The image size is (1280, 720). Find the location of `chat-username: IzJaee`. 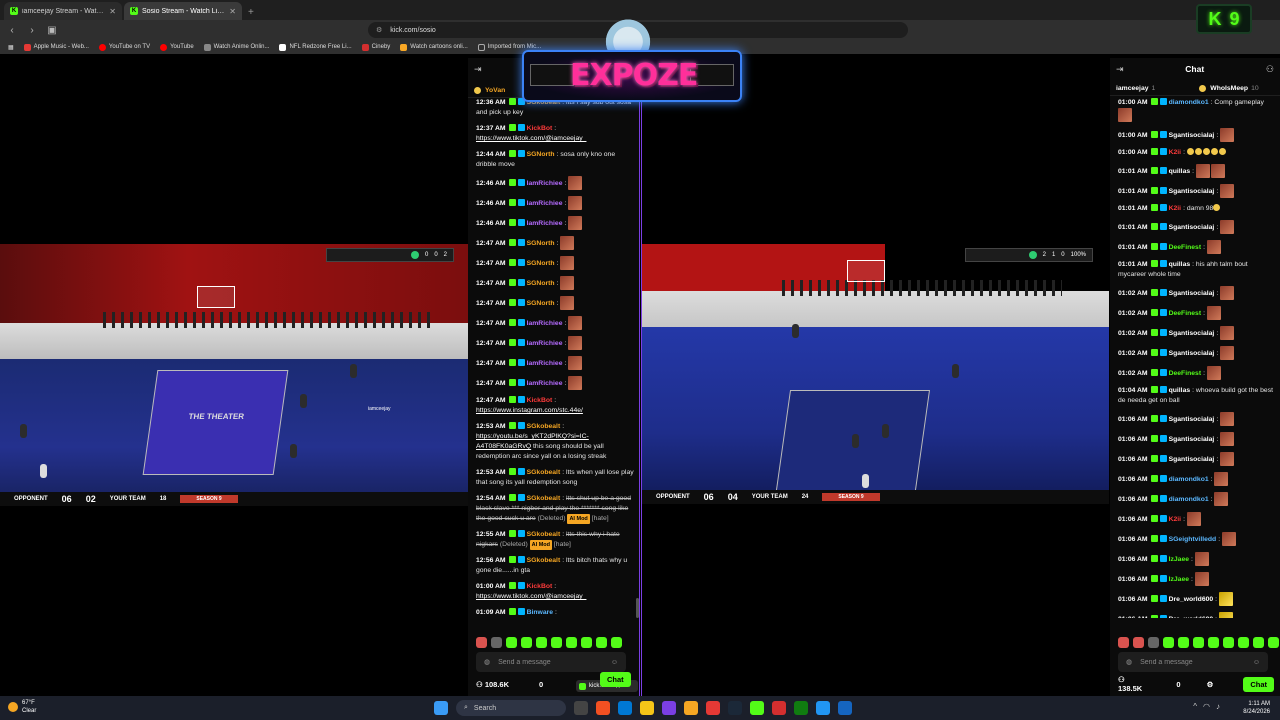

chat-username: IzJaee is located at coordinates (1179, 559).